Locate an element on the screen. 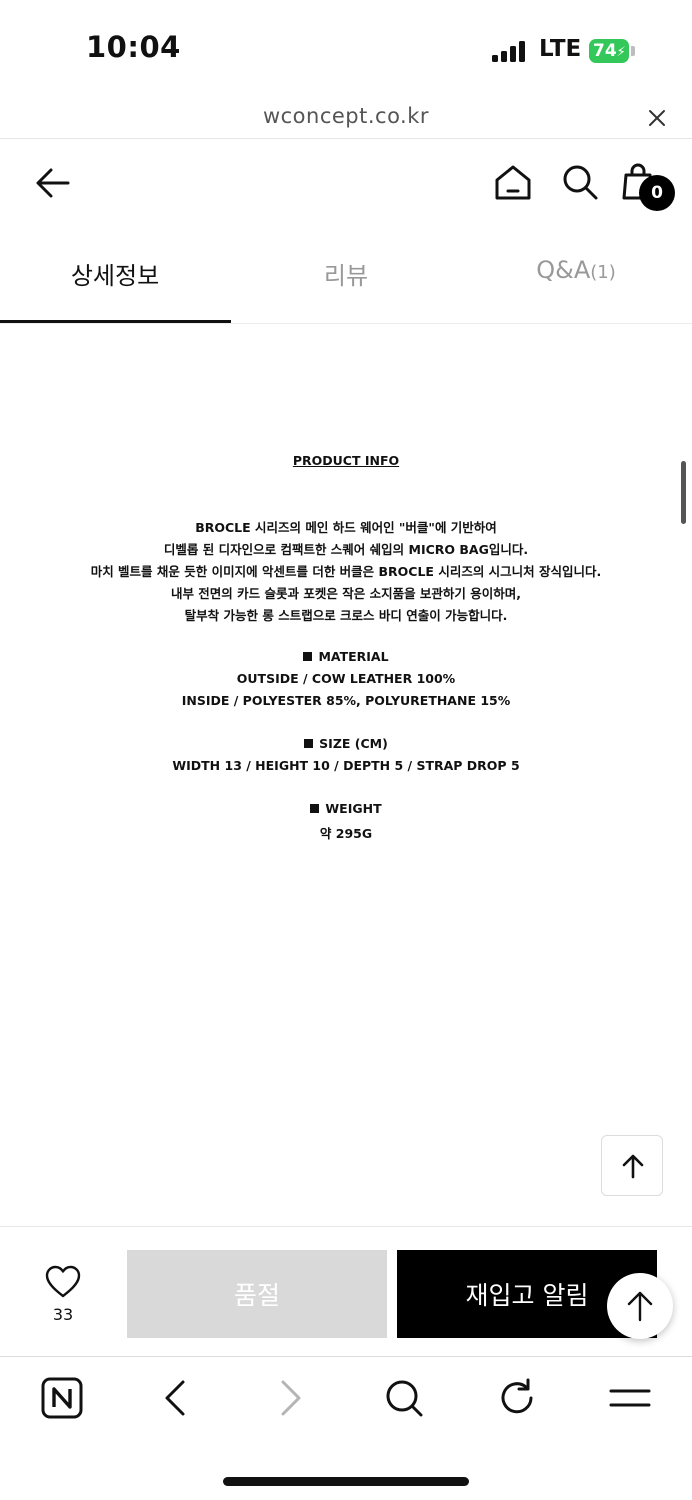 The image size is (692, 1500). material-heading-text: MATERIAL is located at coordinates (353, 656).